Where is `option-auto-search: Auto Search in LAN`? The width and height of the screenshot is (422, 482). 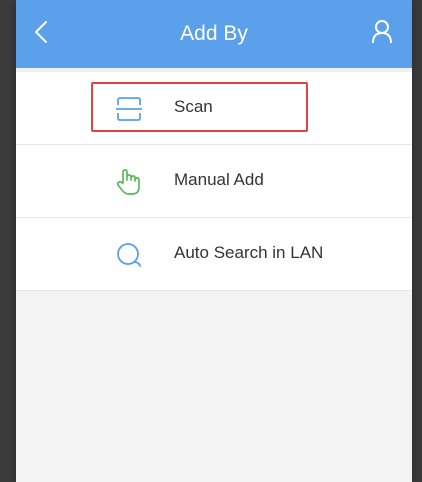 option-auto-search: Auto Search in LAN is located at coordinates (214, 254).